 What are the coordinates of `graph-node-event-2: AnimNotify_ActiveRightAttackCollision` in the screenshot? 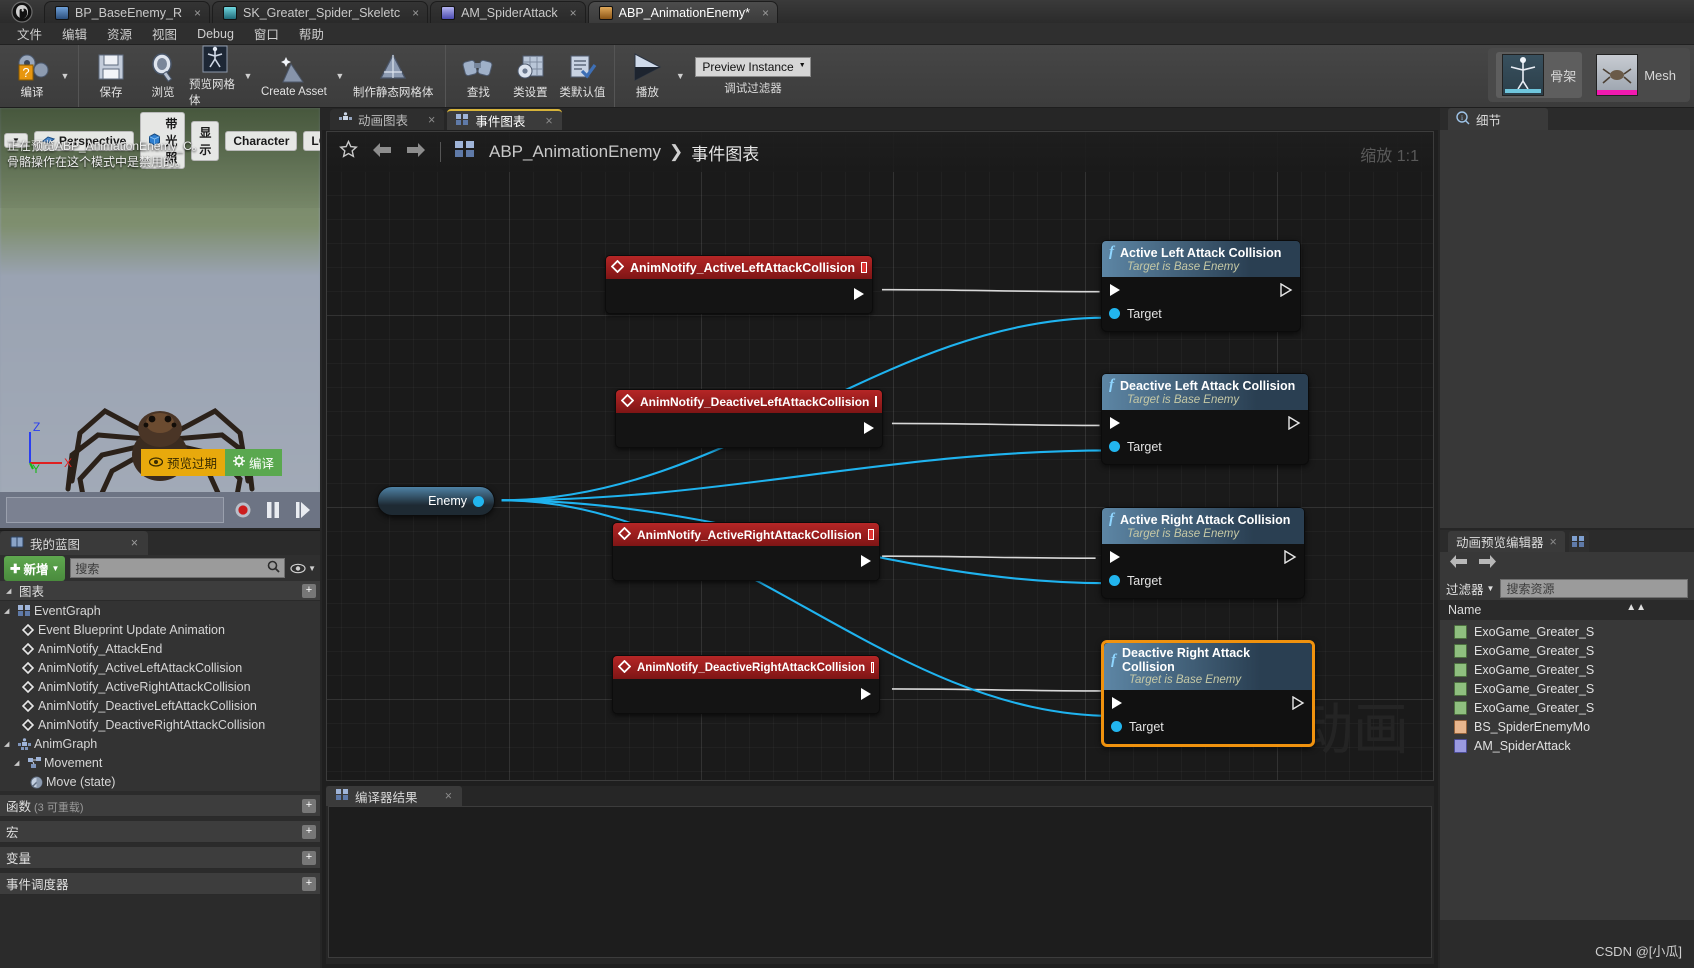 It's located at (746, 551).